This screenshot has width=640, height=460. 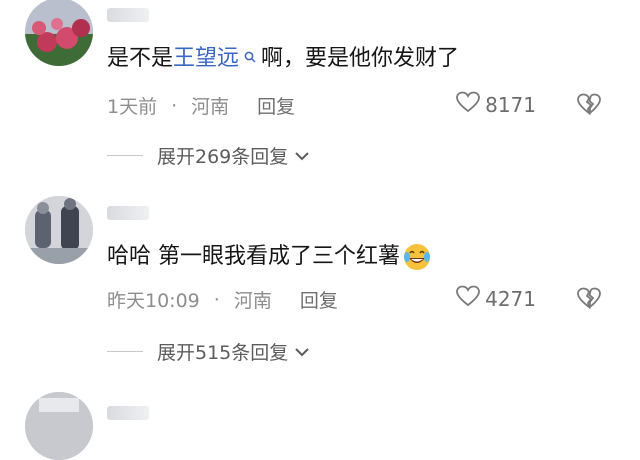 What do you see at coordinates (206, 58) in the screenshot?
I see `search-link: 王望远` at bounding box center [206, 58].